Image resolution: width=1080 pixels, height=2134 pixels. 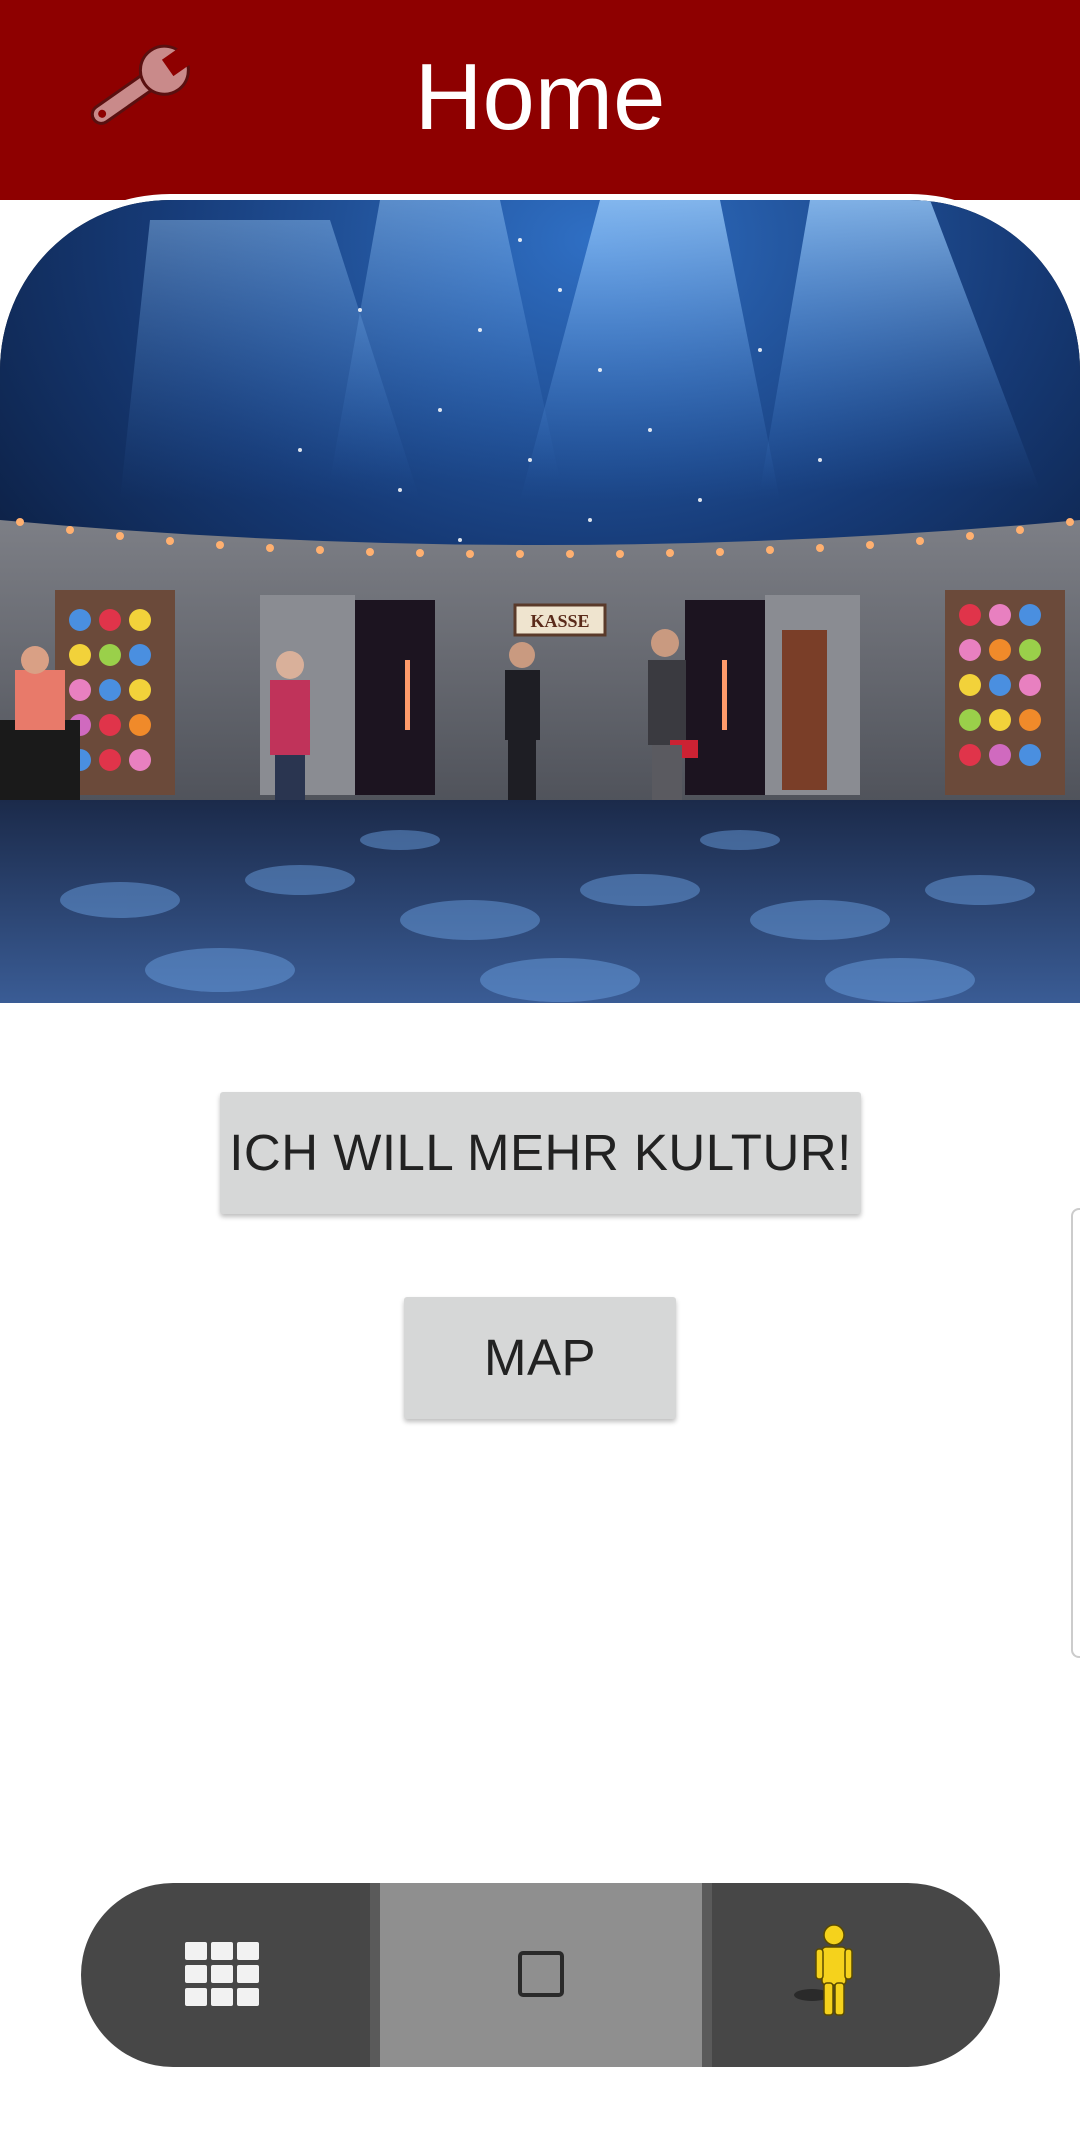 I want to click on nav-apps-button, so click(x=225, y=1975).